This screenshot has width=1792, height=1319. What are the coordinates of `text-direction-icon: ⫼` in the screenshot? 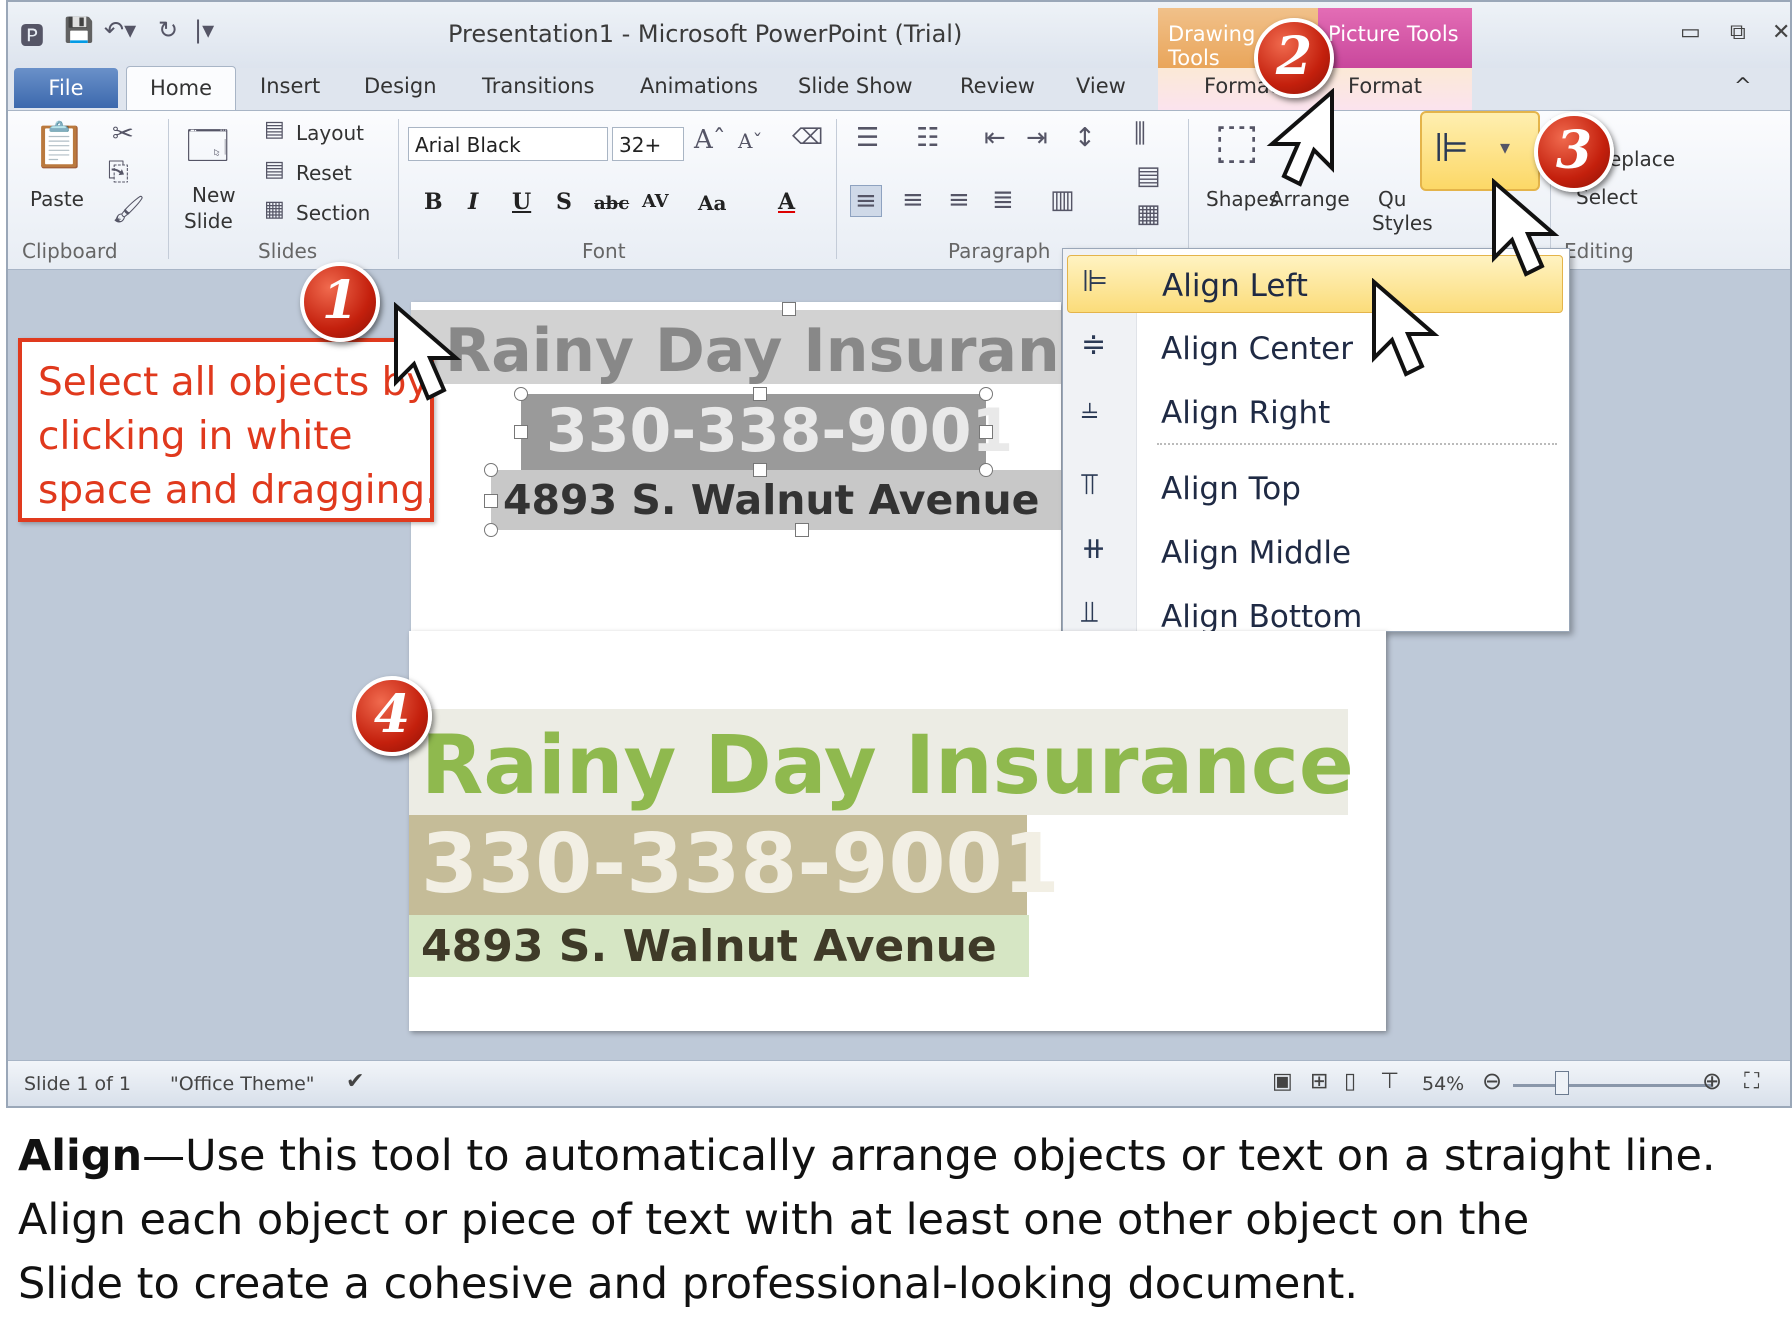 It's located at (1140, 134).